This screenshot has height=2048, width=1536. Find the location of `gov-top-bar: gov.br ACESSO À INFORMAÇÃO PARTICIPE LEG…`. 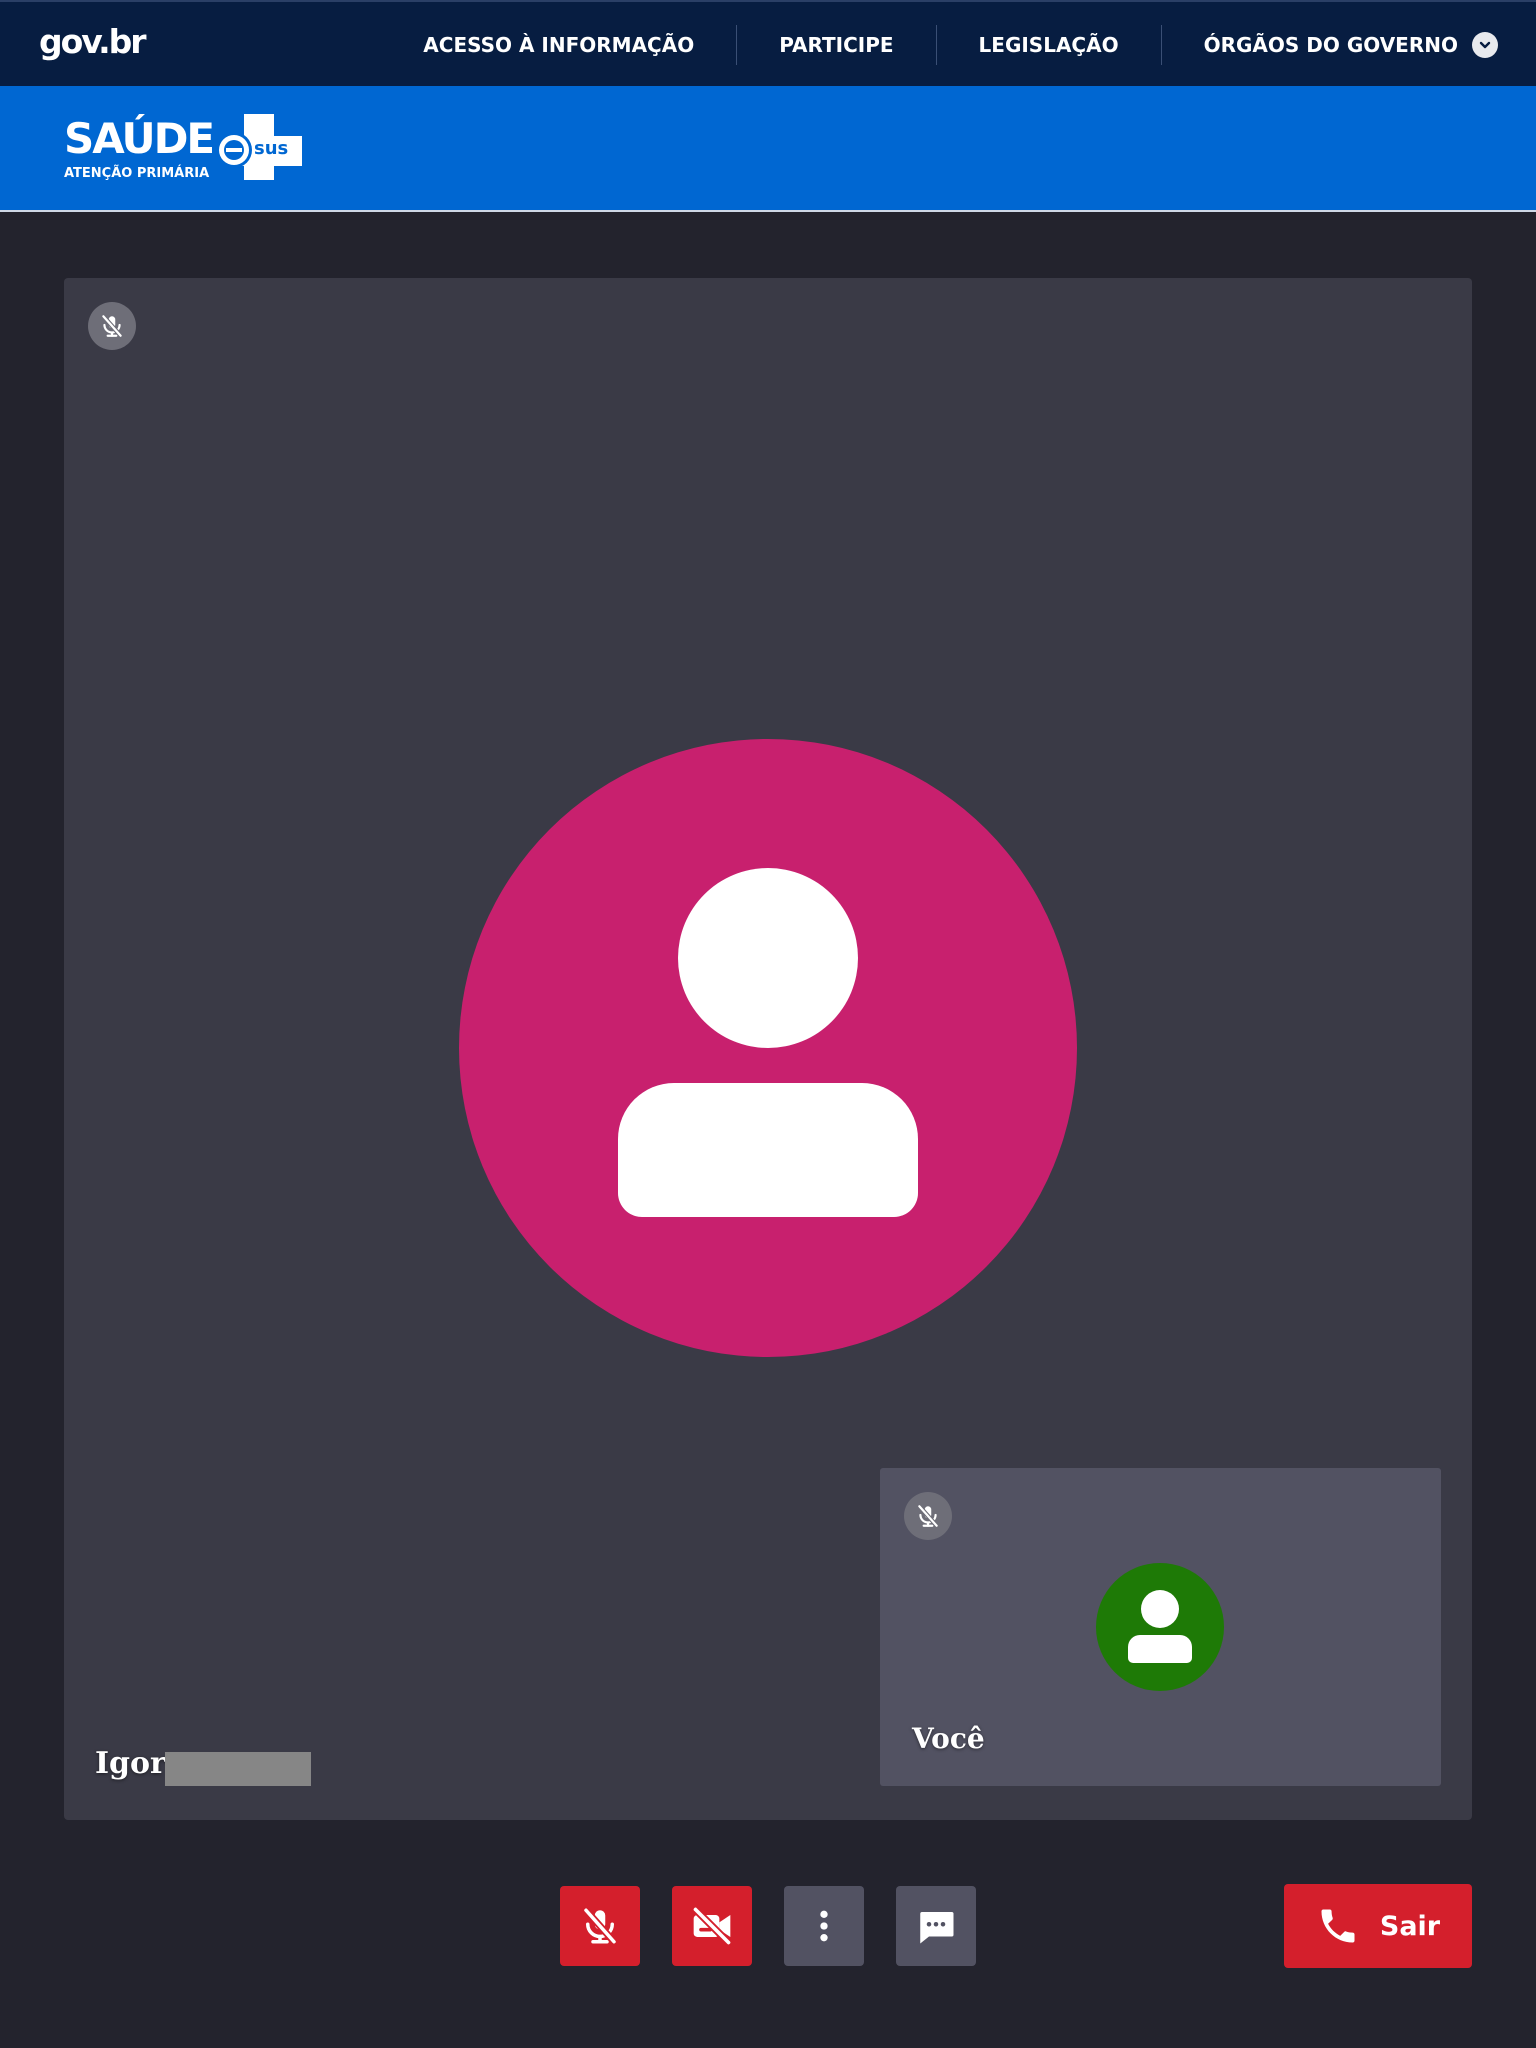

gov-top-bar: gov.br ACESSO À INFORMAÇÃO PARTICIPE LEG… is located at coordinates (768, 43).